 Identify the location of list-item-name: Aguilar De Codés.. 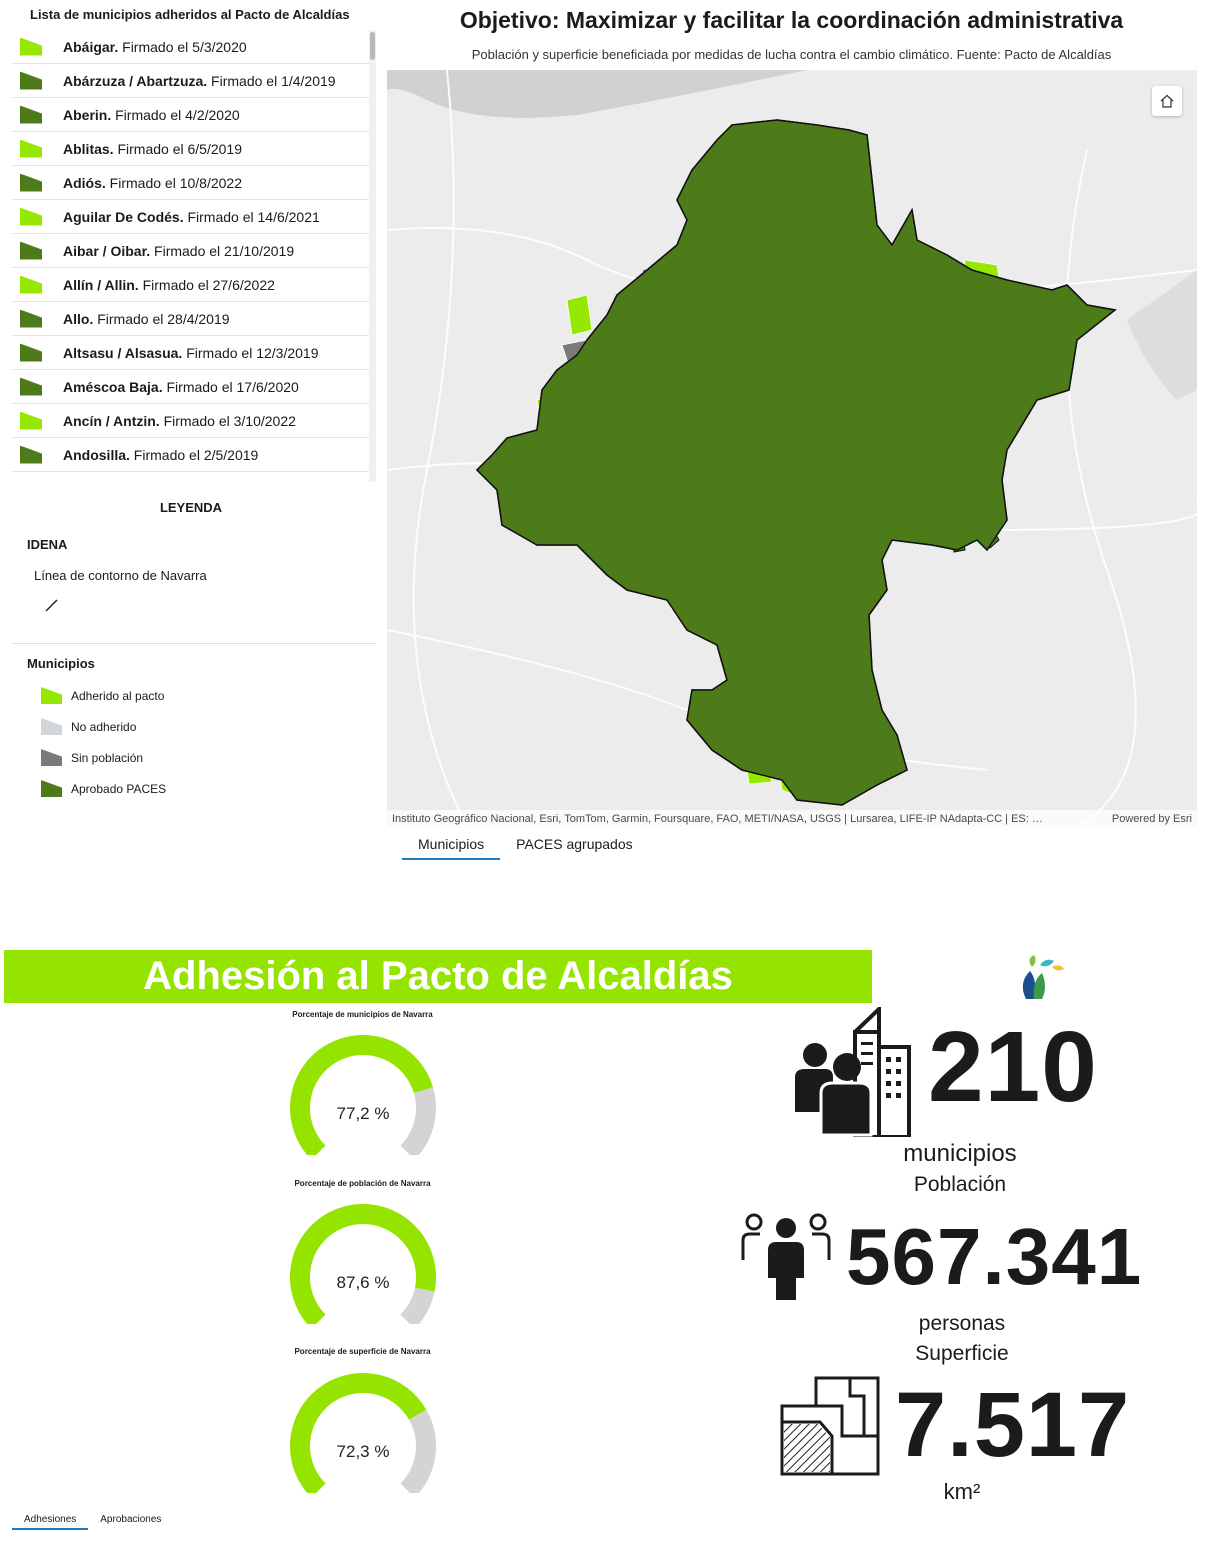
(123, 216).